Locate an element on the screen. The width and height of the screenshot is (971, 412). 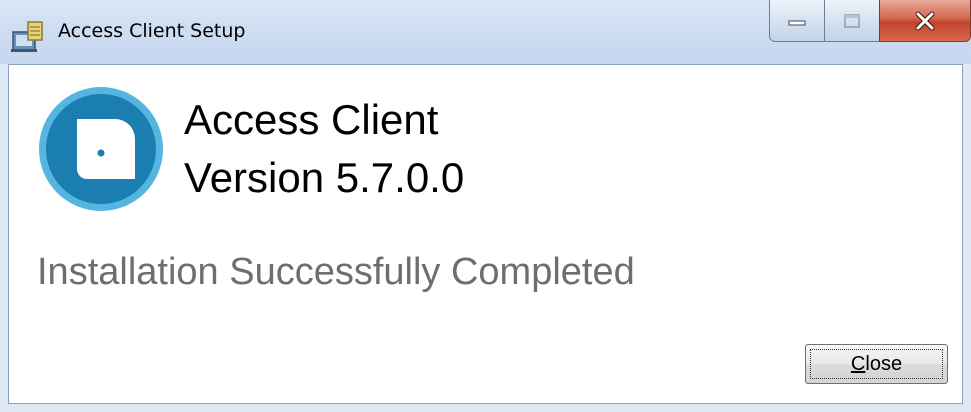
maximize-button is located at coordinates (852, 21).